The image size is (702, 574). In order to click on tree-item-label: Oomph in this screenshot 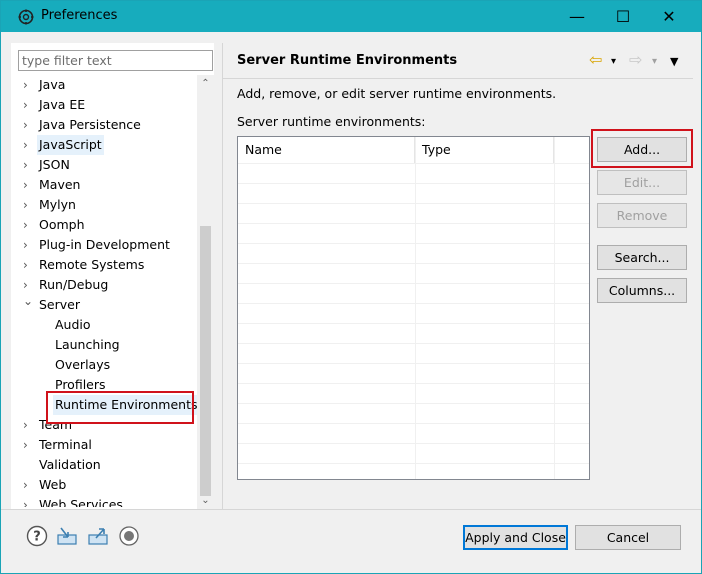, I will do `click(62, 224)`.